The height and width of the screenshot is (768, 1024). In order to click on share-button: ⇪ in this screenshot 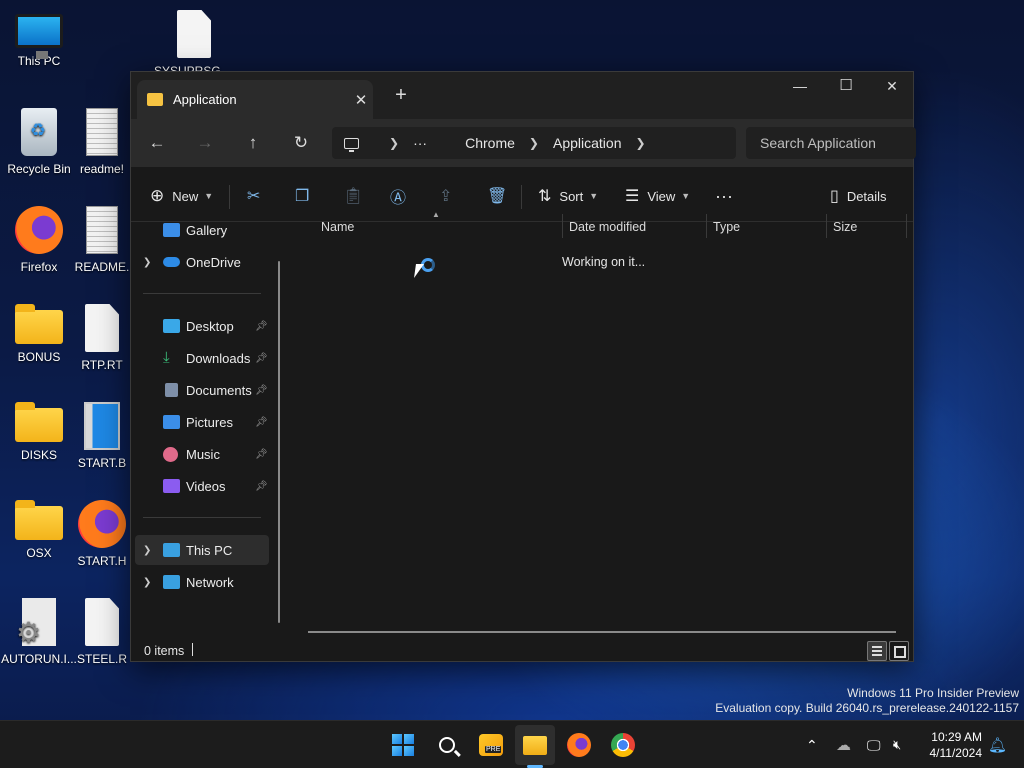, I will do `click(445, 196)`.